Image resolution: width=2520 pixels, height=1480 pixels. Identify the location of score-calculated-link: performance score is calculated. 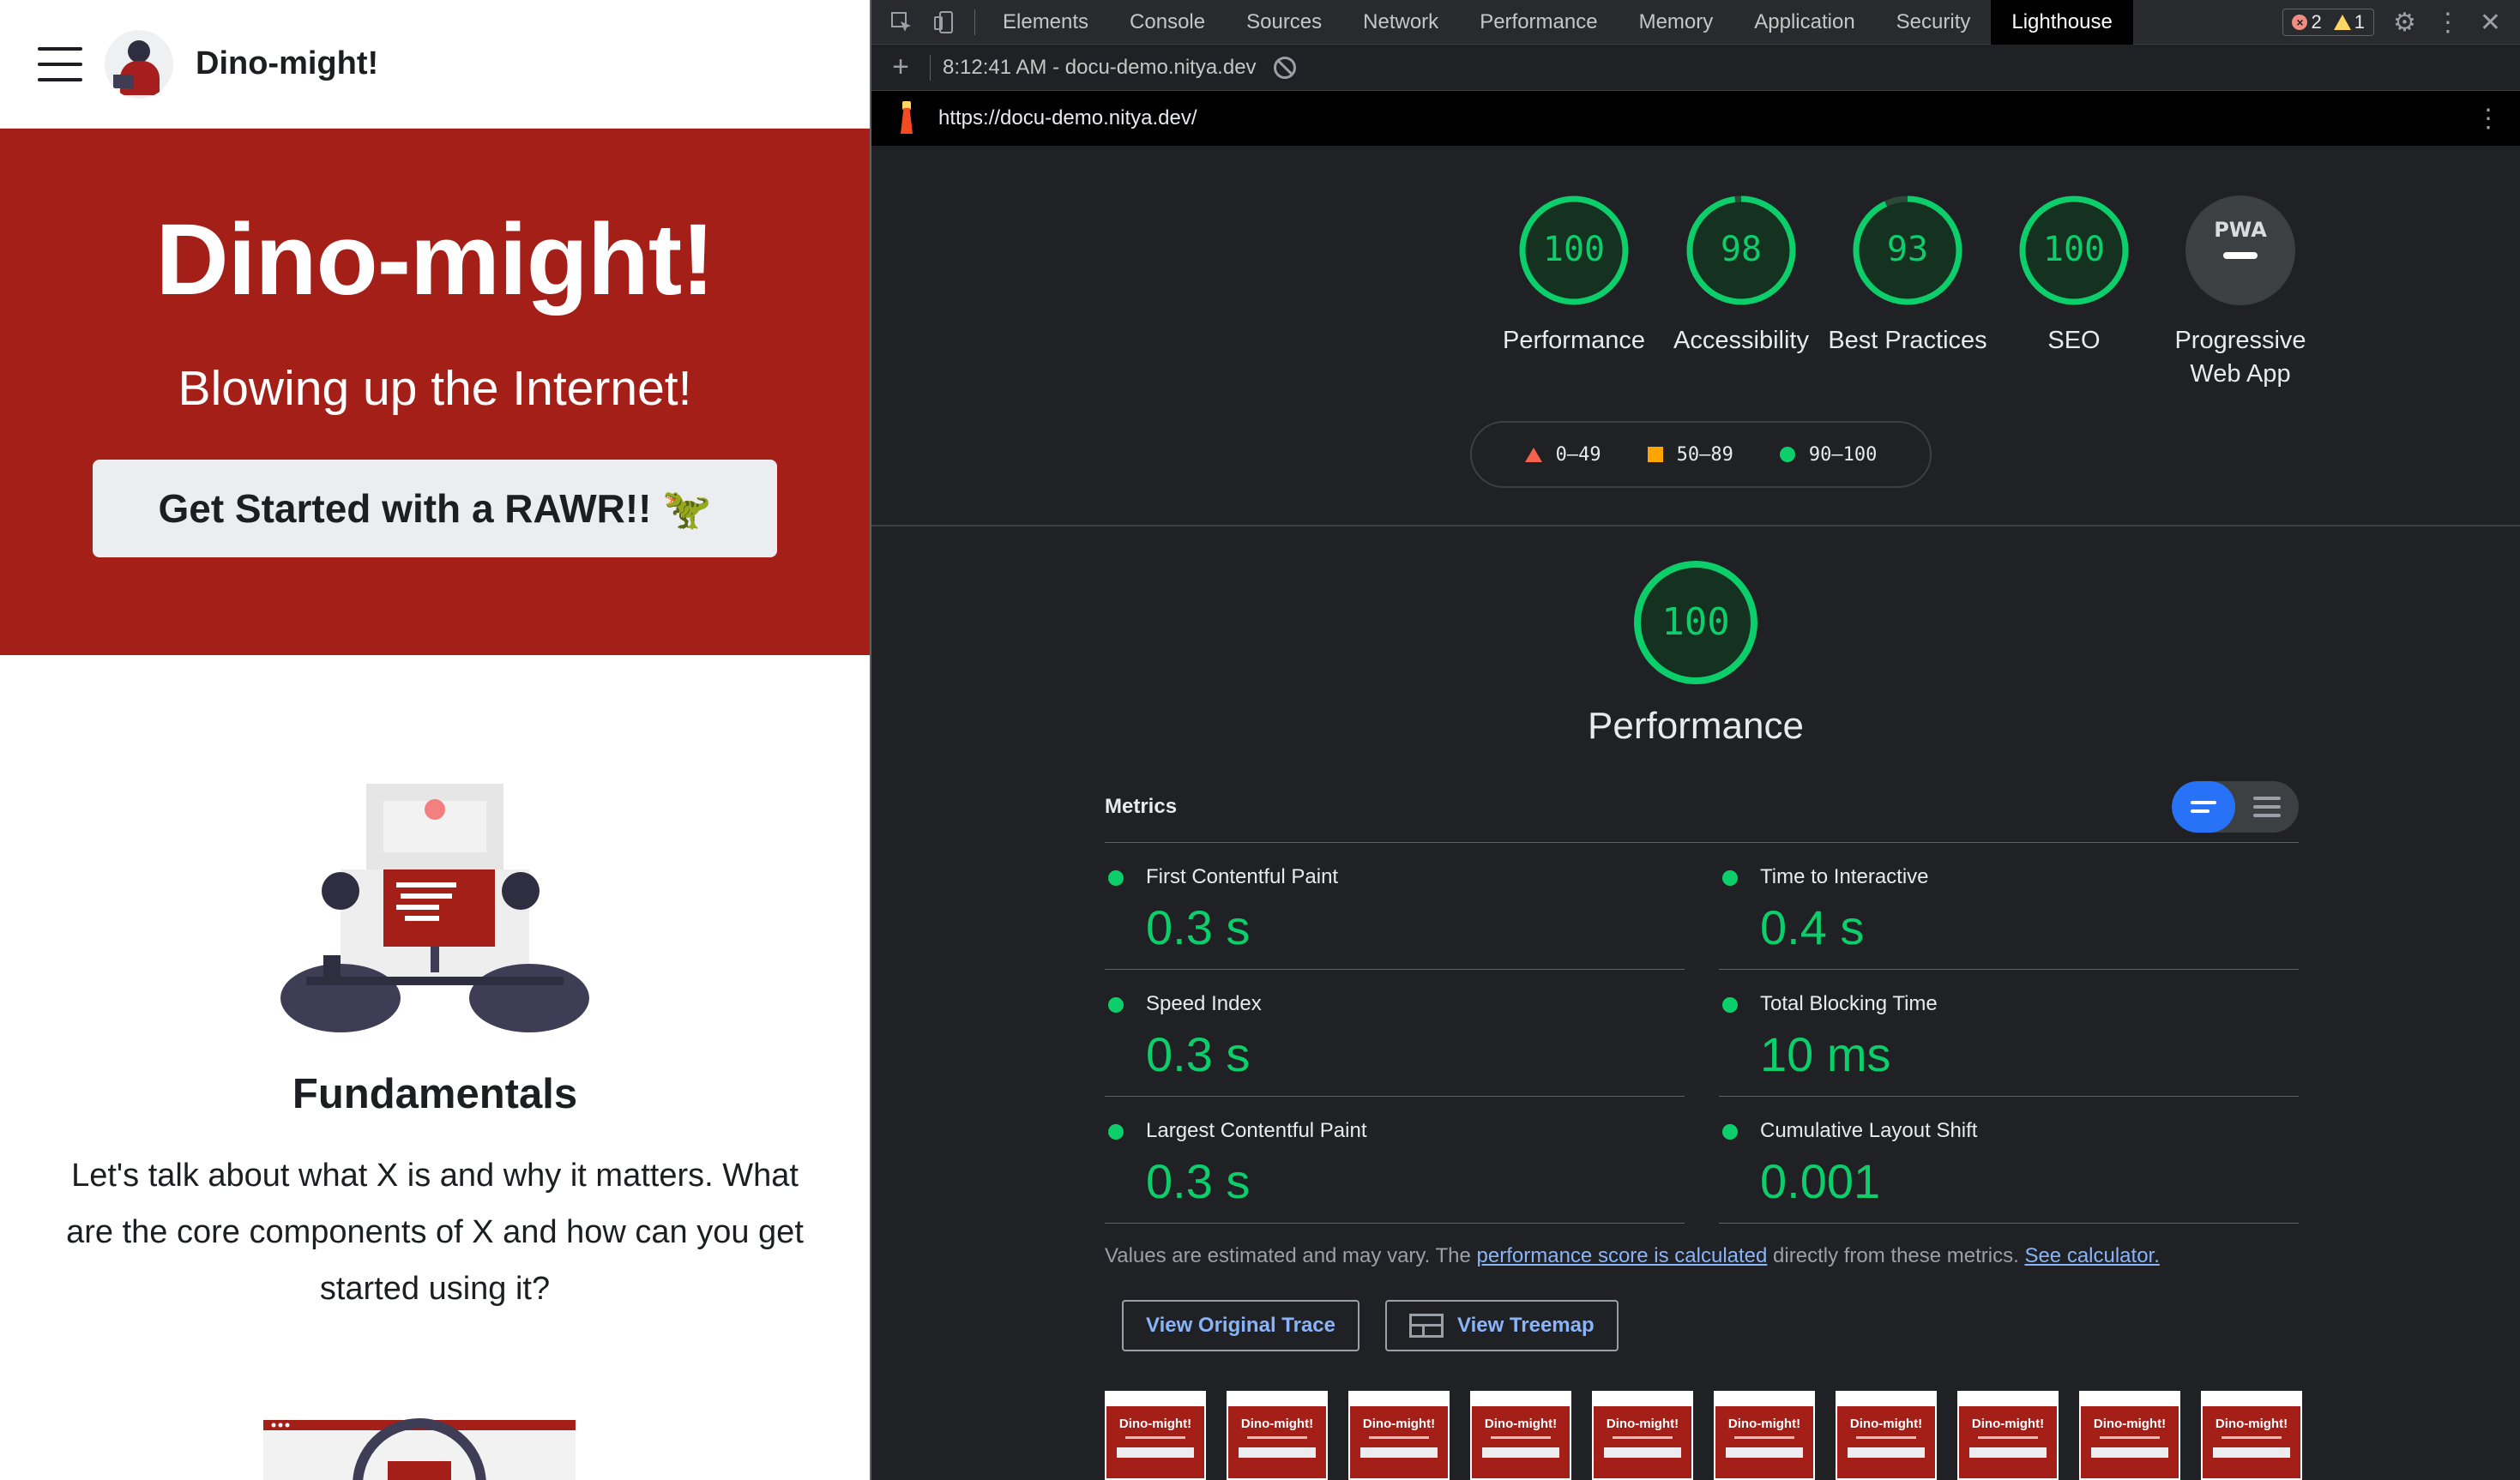
(1622, 1255).